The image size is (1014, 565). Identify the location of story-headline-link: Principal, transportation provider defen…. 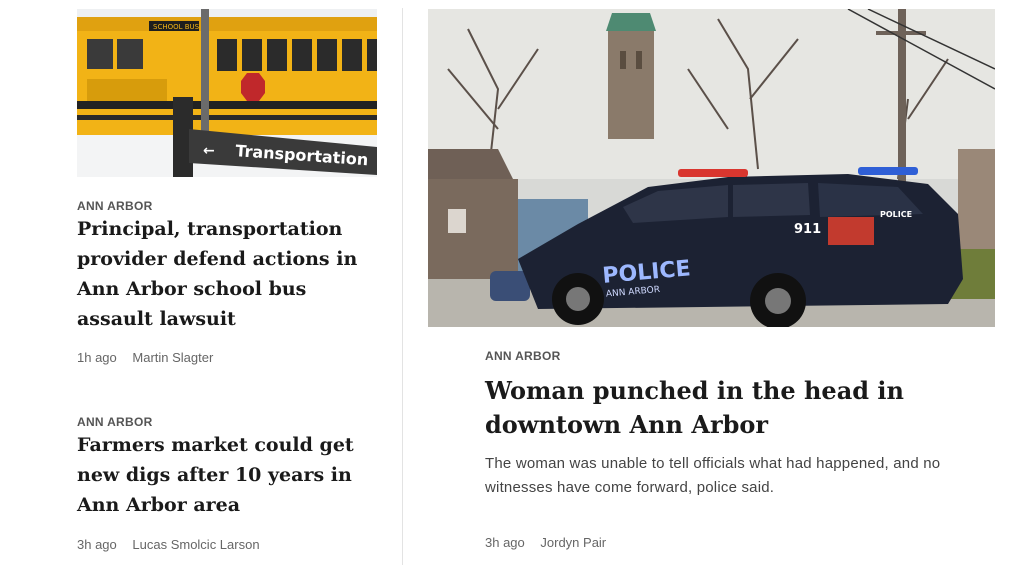
(229, 274).